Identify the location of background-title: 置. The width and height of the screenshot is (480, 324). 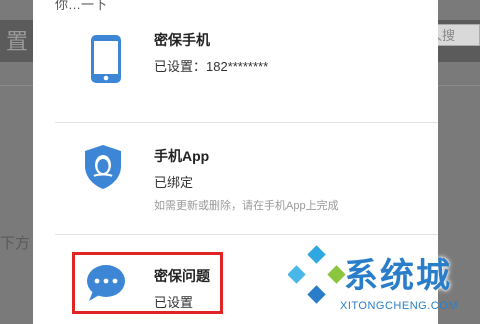
(17, 41).